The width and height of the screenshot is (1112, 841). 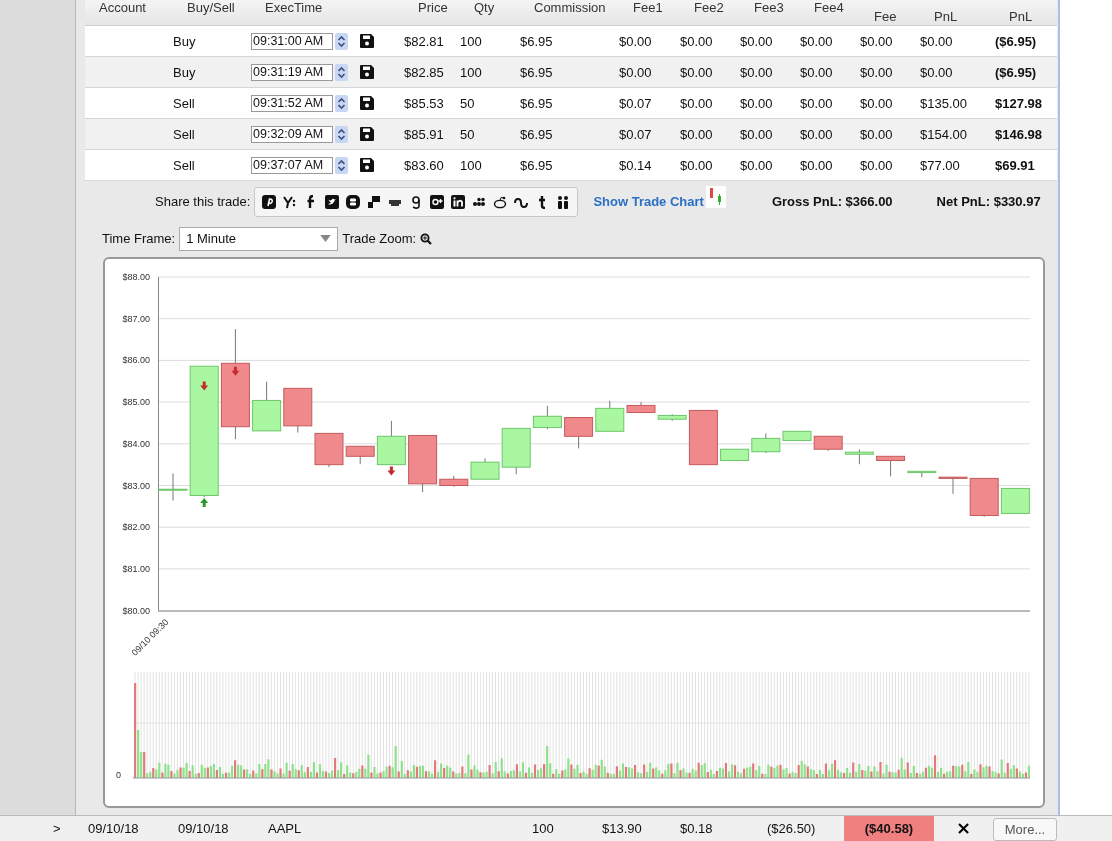 I want to click on candlestick-icon, so click(x=715, y=196).